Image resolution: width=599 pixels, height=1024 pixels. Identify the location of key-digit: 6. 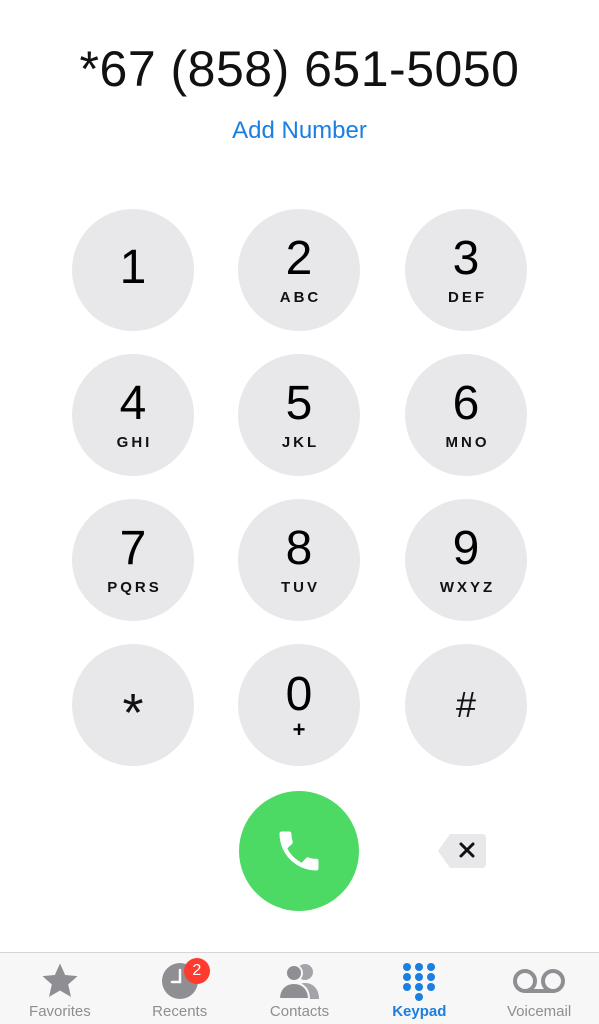
(466, 403).